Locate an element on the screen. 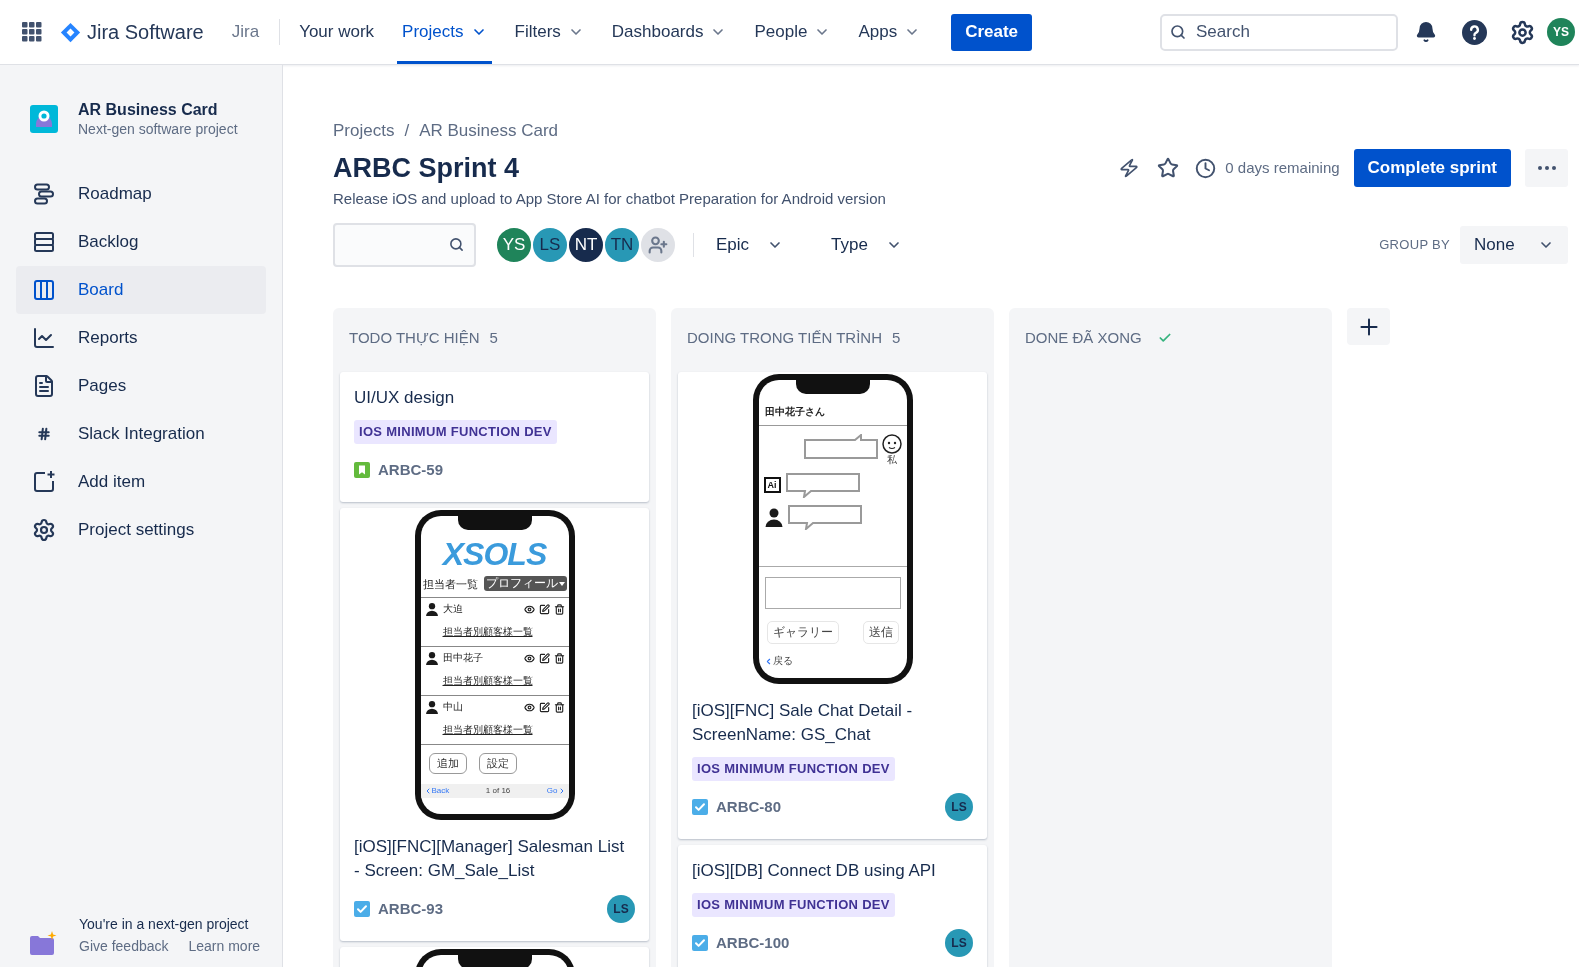 The height and width of the screenshot is (967, 1579). nav-tab: Apps is located at coordinates (889, 32).